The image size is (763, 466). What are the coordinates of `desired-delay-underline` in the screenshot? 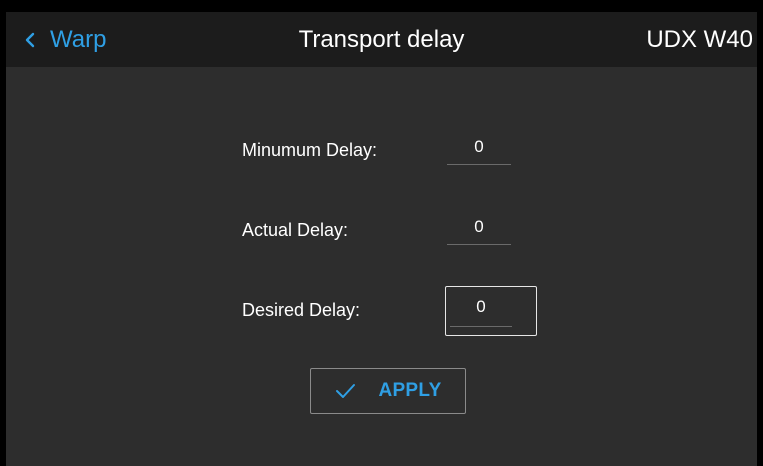 It's located at (481, 326).